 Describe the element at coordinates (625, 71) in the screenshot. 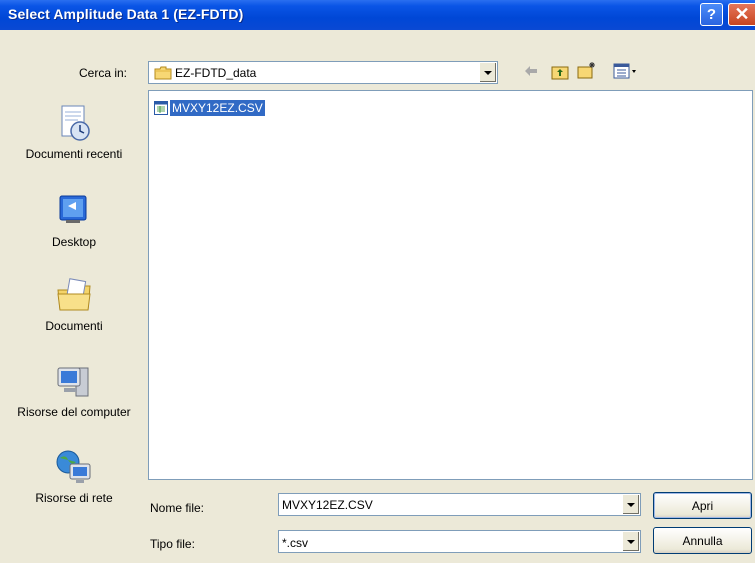

I see `view-menu-icon` at that location.